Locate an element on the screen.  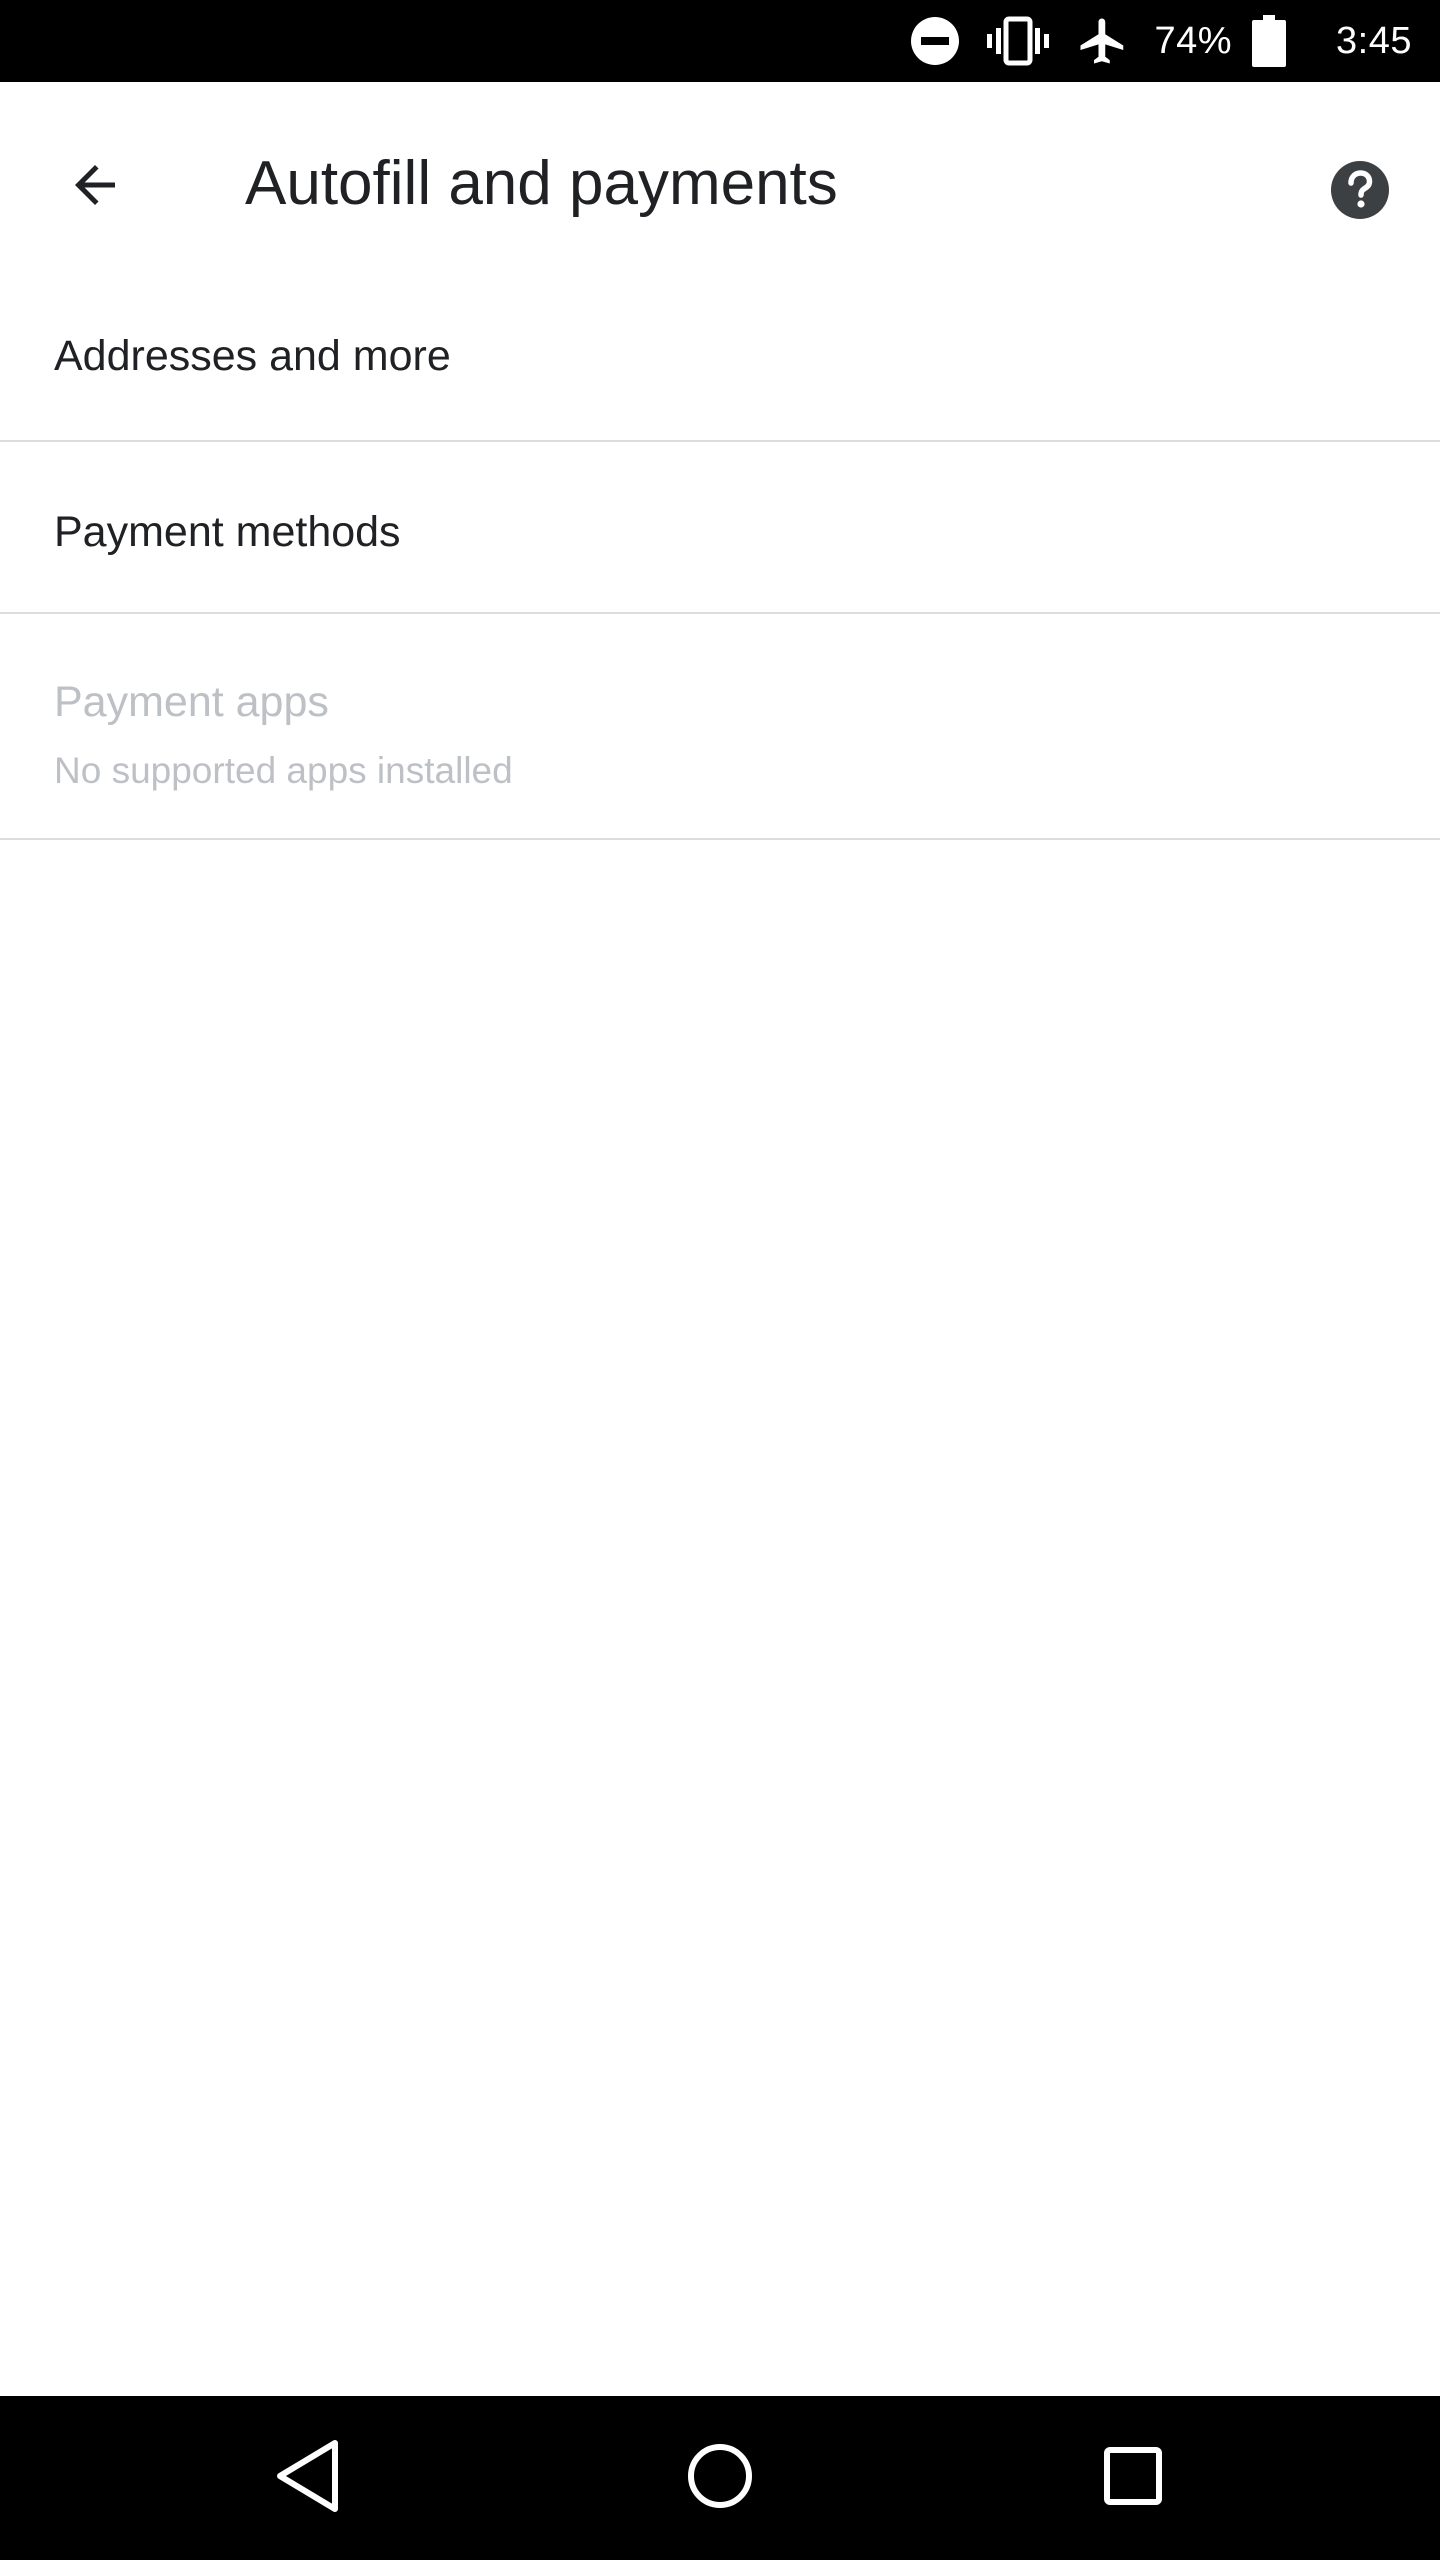
battery-icon is located at coordinates (1269, 41).